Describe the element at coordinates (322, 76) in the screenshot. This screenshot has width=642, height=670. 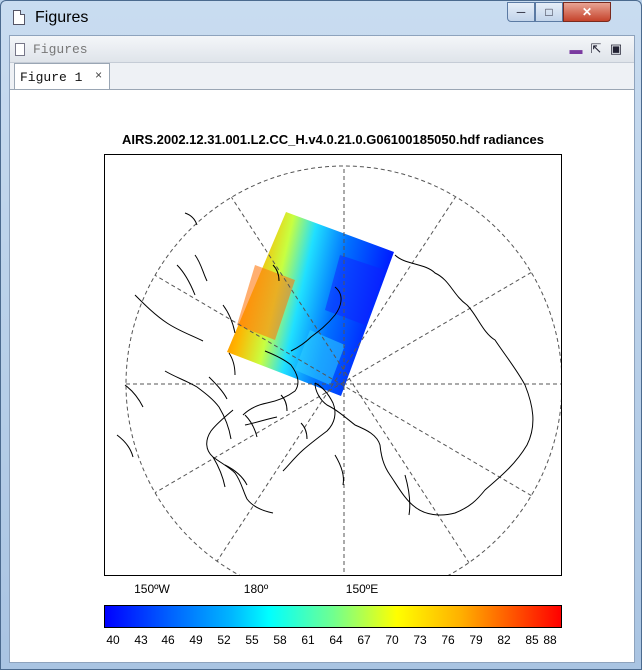
I see `figure-tab-bar: Figure 1 ×` at that location.